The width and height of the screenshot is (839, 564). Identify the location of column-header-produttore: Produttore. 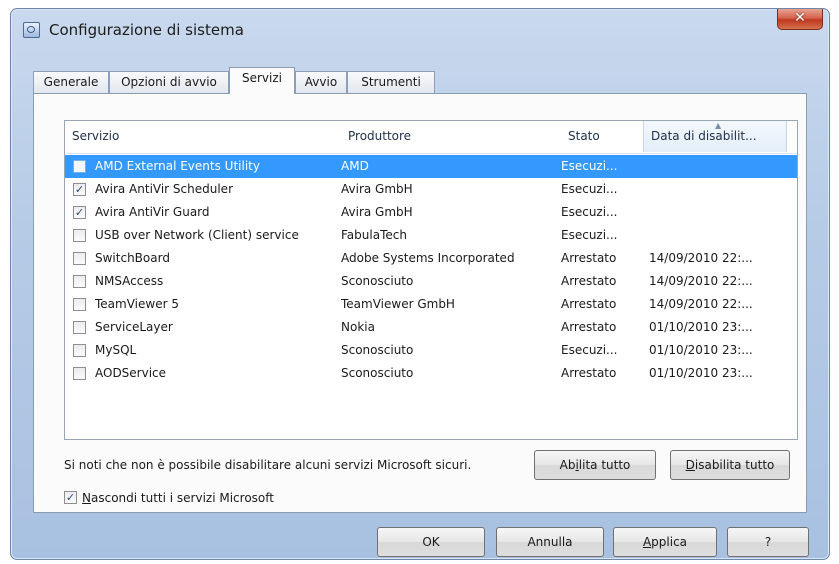
(451, 136).